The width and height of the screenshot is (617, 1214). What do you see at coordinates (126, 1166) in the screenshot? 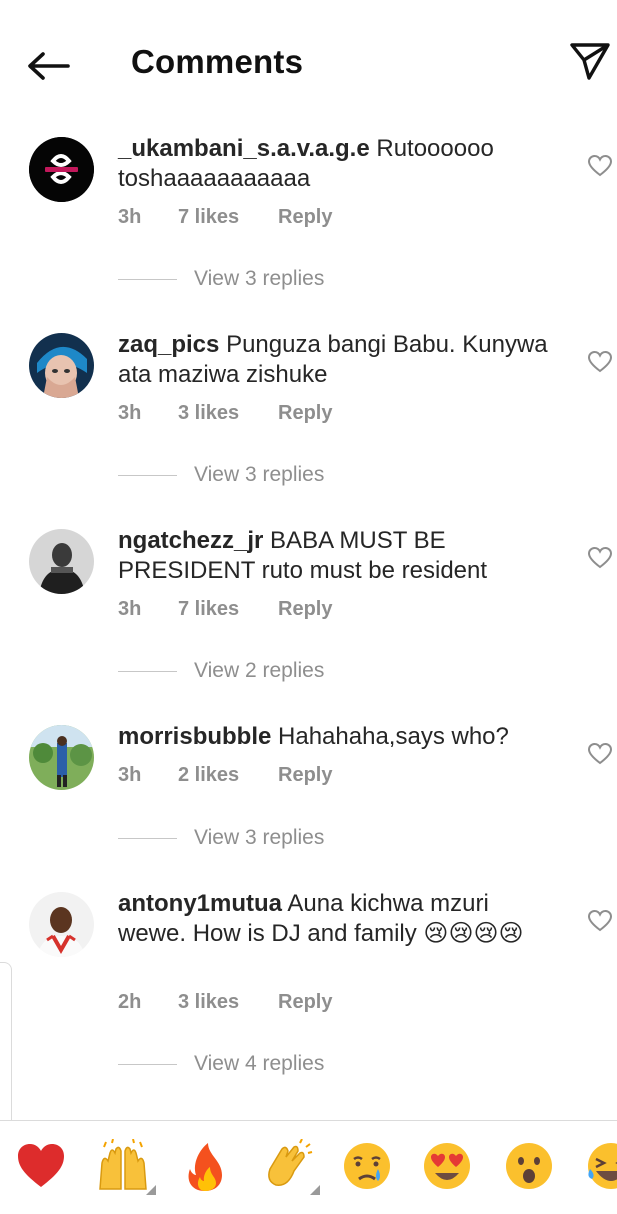
I see `raising-hands-icon` at bounding box center [126, 1166].